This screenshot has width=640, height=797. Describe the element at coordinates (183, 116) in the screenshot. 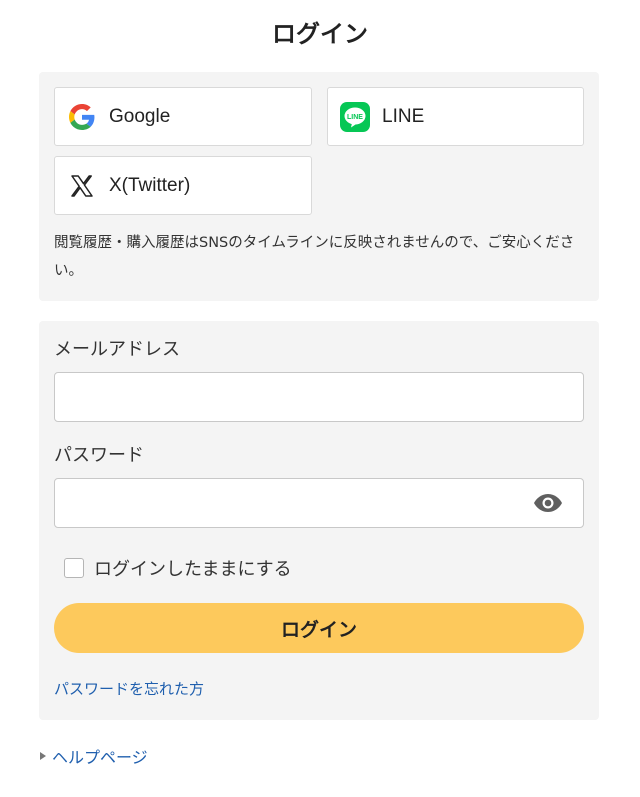

I see `google-login-button: Google` at that location.